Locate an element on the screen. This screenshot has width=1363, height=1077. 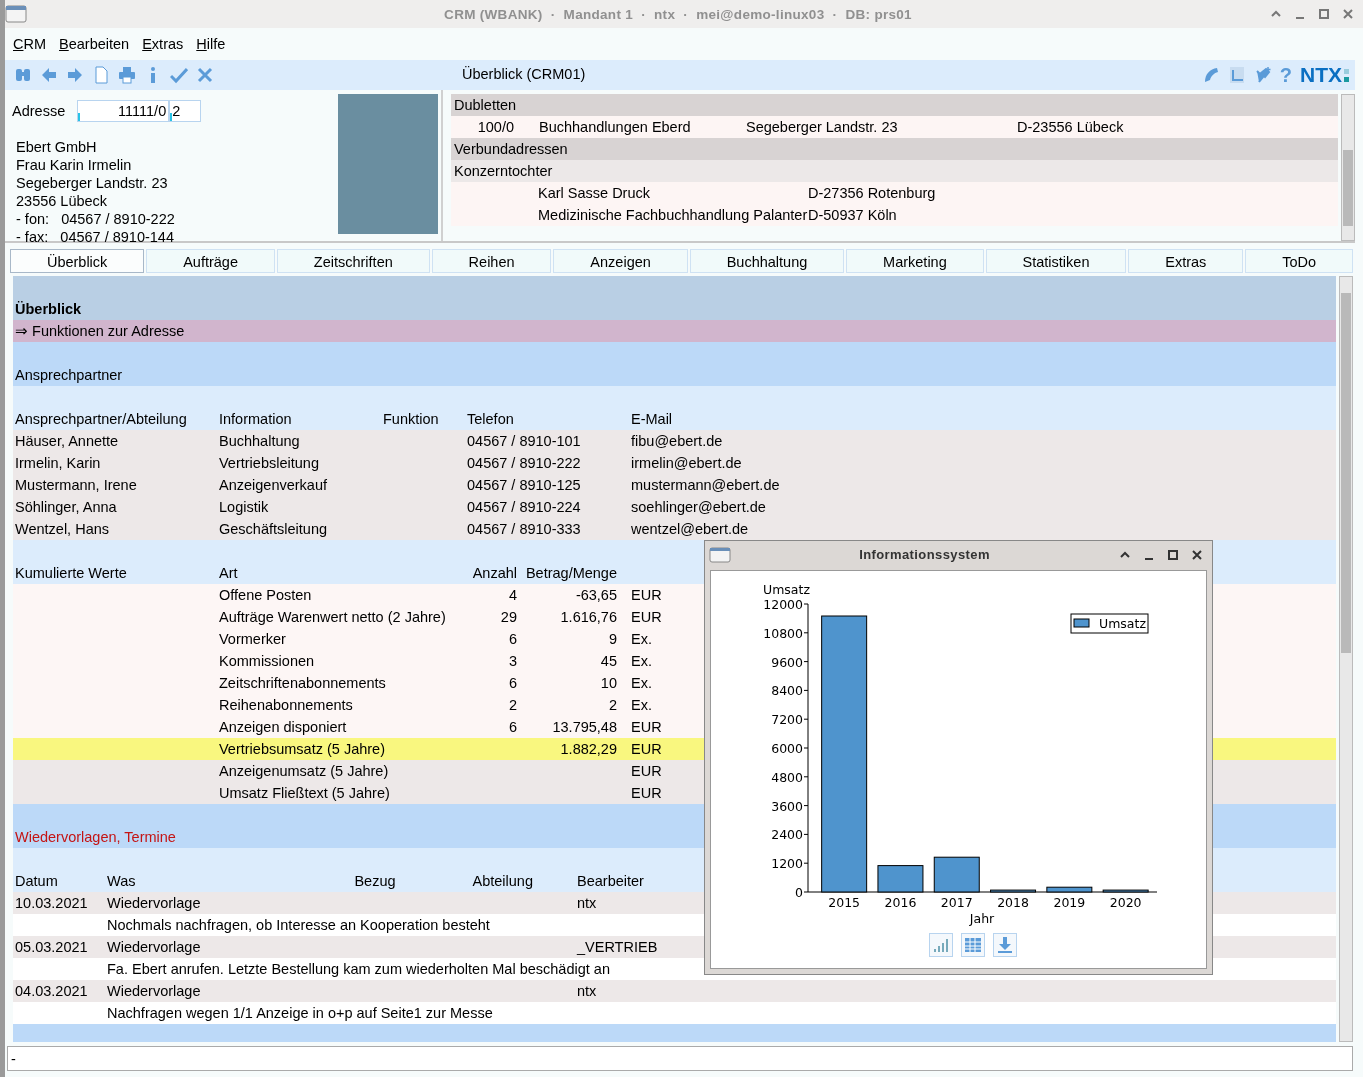
table-cell-text: Buchhandlungen Eberd is located at coordinates (615, 127).